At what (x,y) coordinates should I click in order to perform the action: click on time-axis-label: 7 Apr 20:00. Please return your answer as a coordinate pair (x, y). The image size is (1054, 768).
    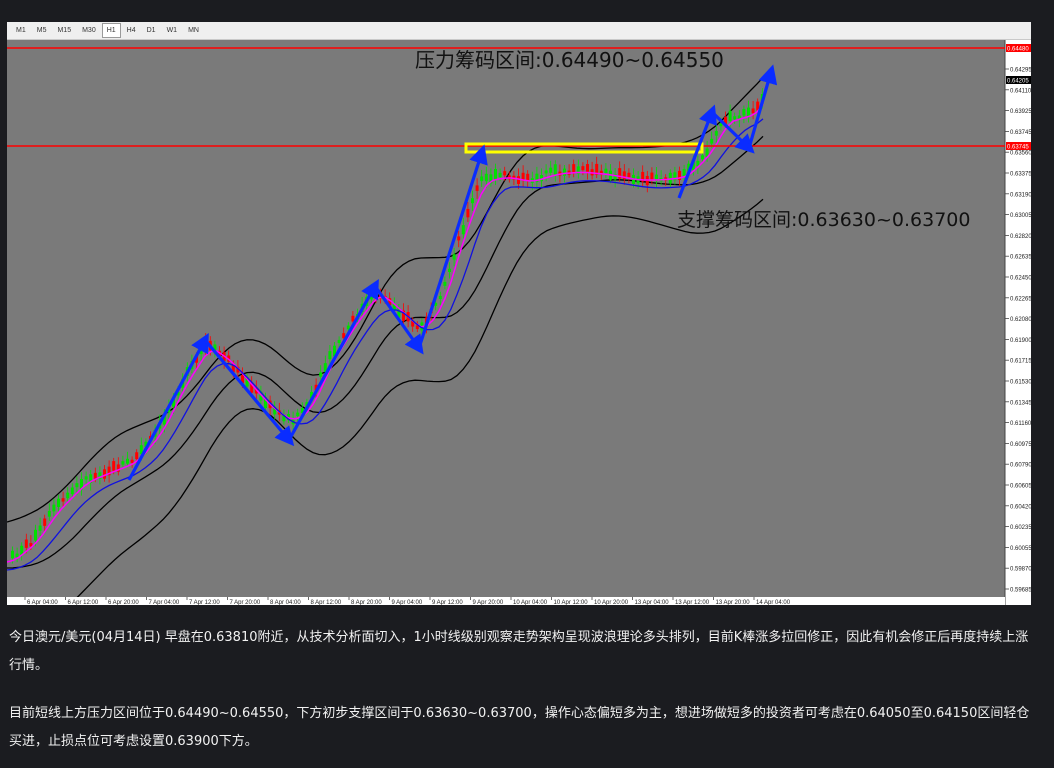
    Looking at the image, I should click on (245, 602).